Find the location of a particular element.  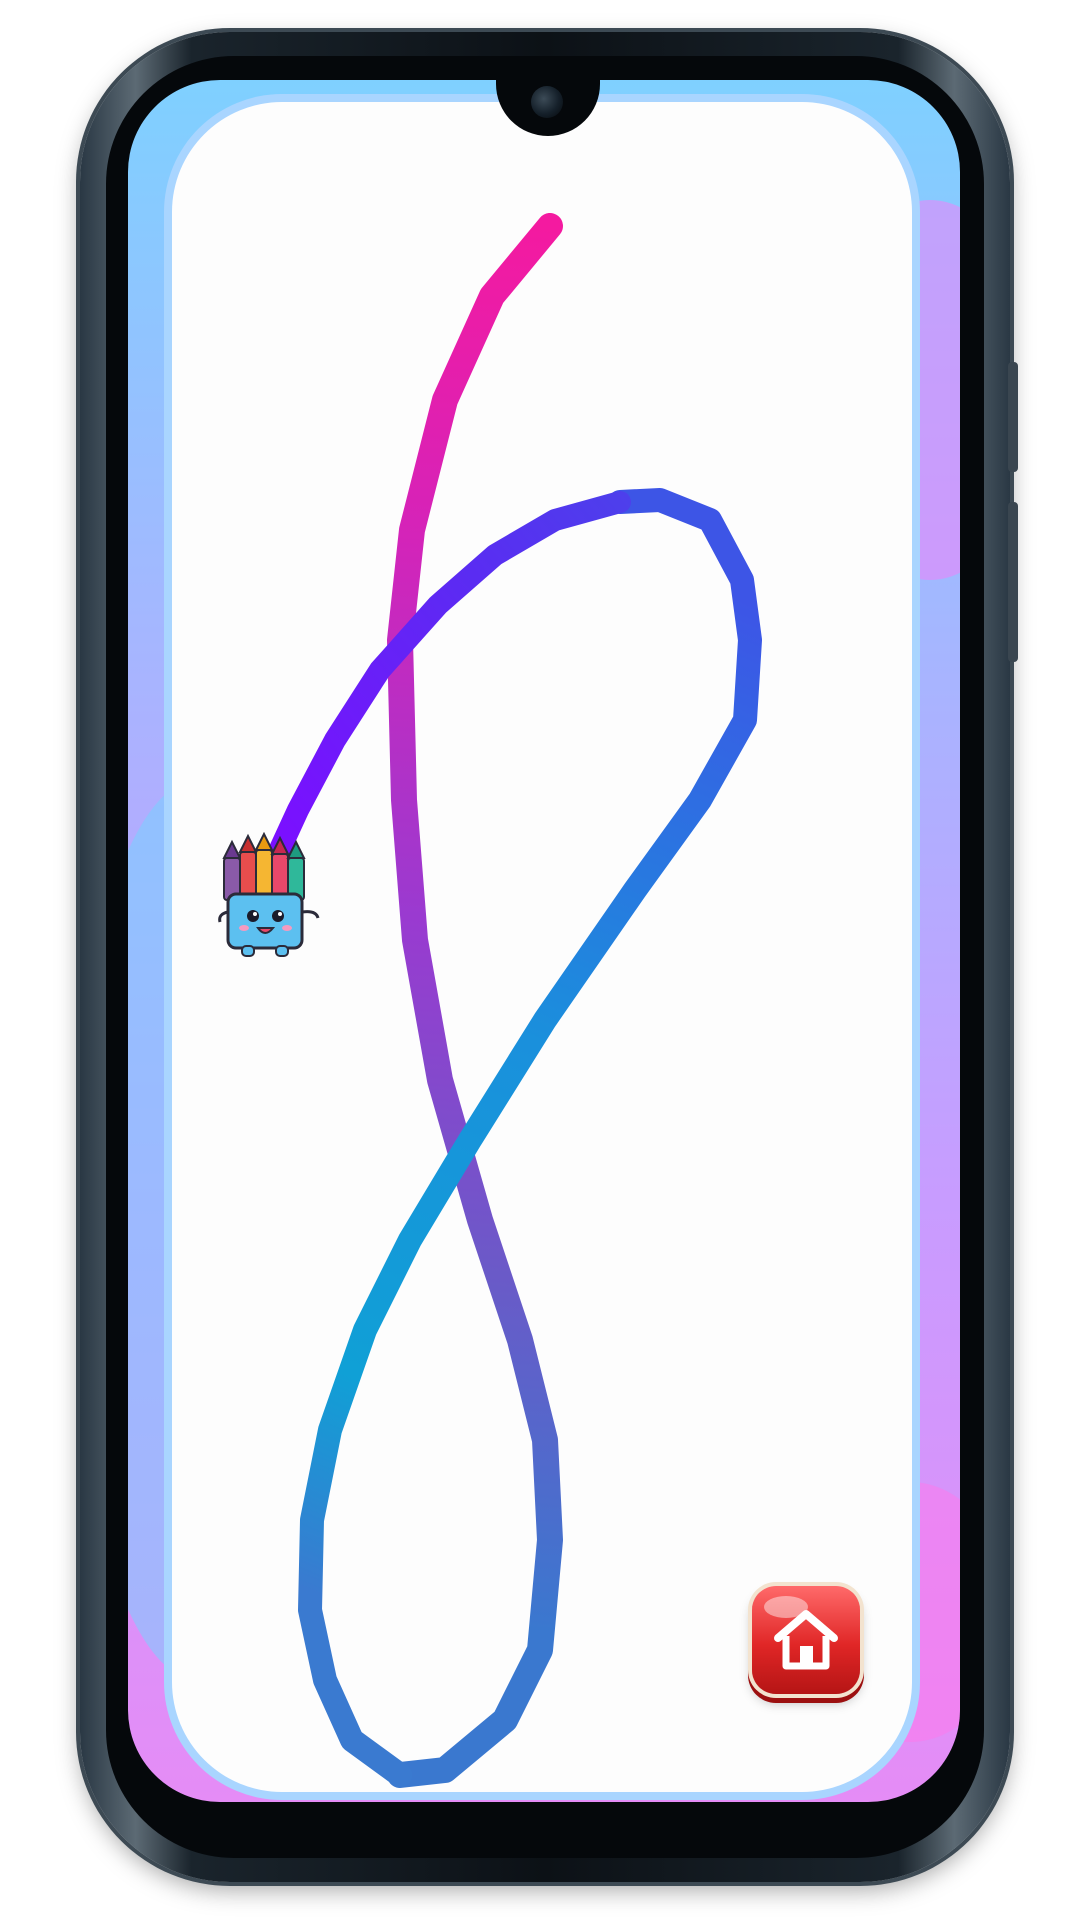

home-button is located at coordinates (806, 1640).